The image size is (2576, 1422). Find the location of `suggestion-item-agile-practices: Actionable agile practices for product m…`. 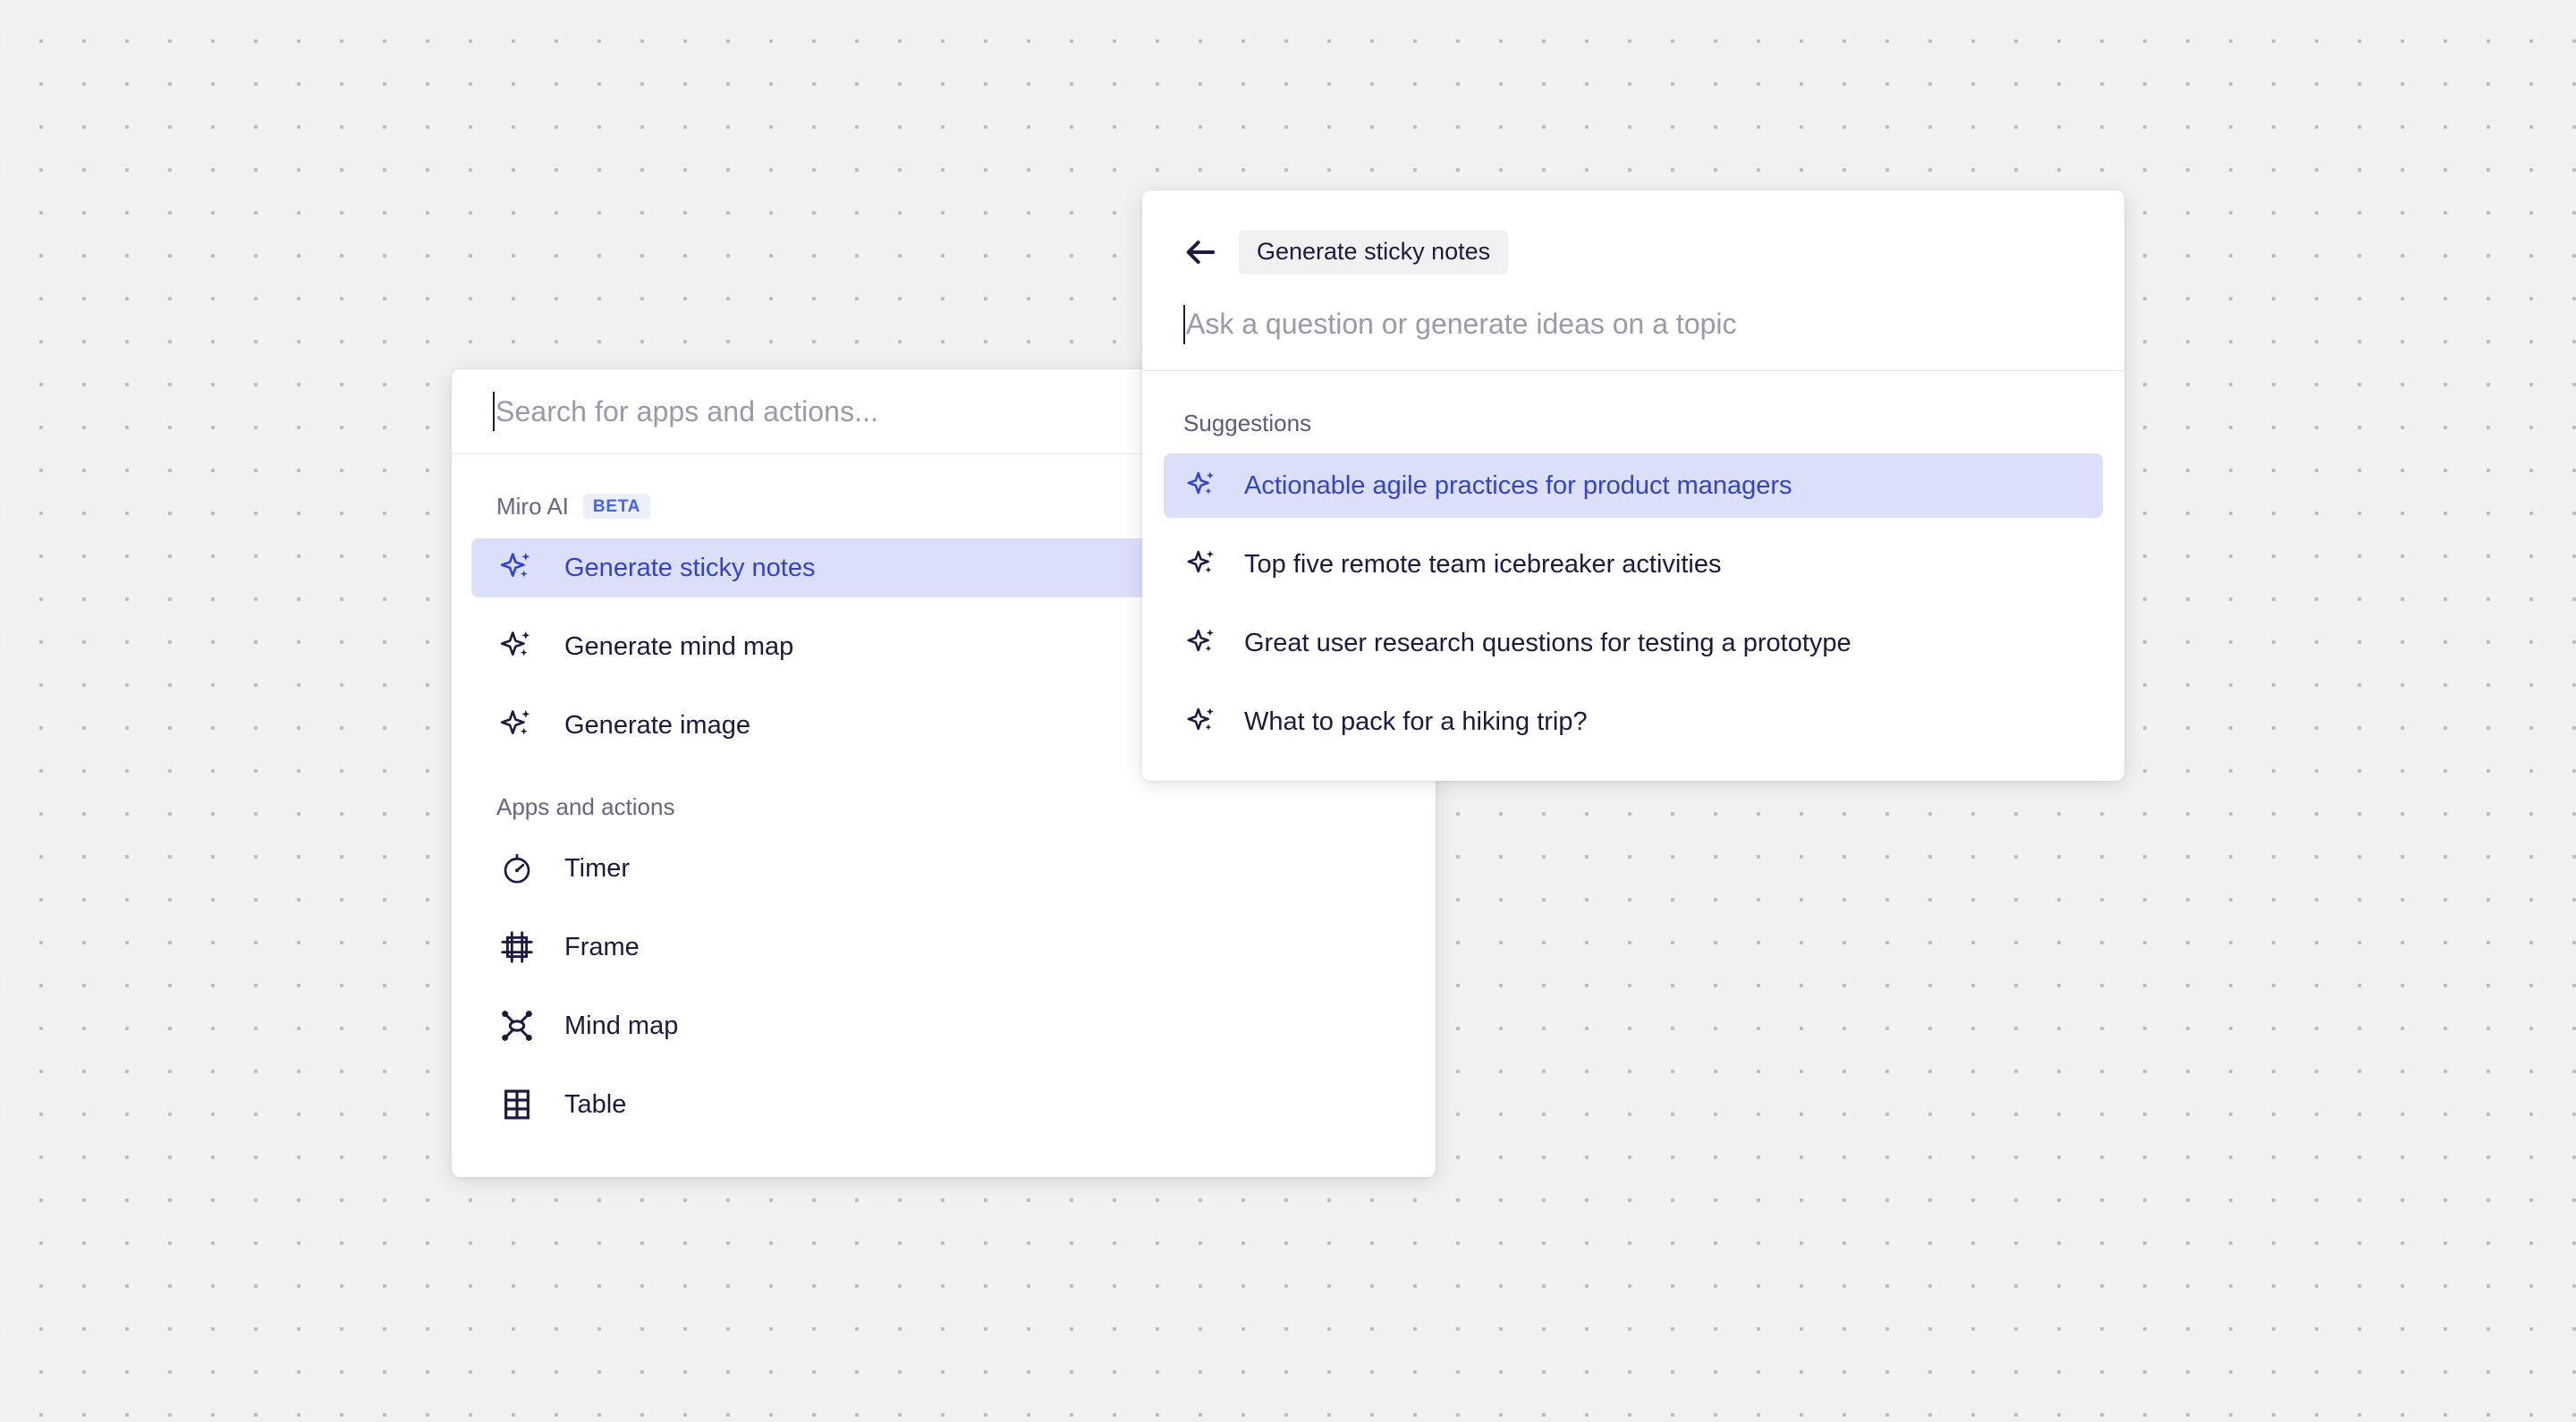

suggestion-item-agile-practices: Actionable agile practices for product m… is located at coordinates (1633, 485).